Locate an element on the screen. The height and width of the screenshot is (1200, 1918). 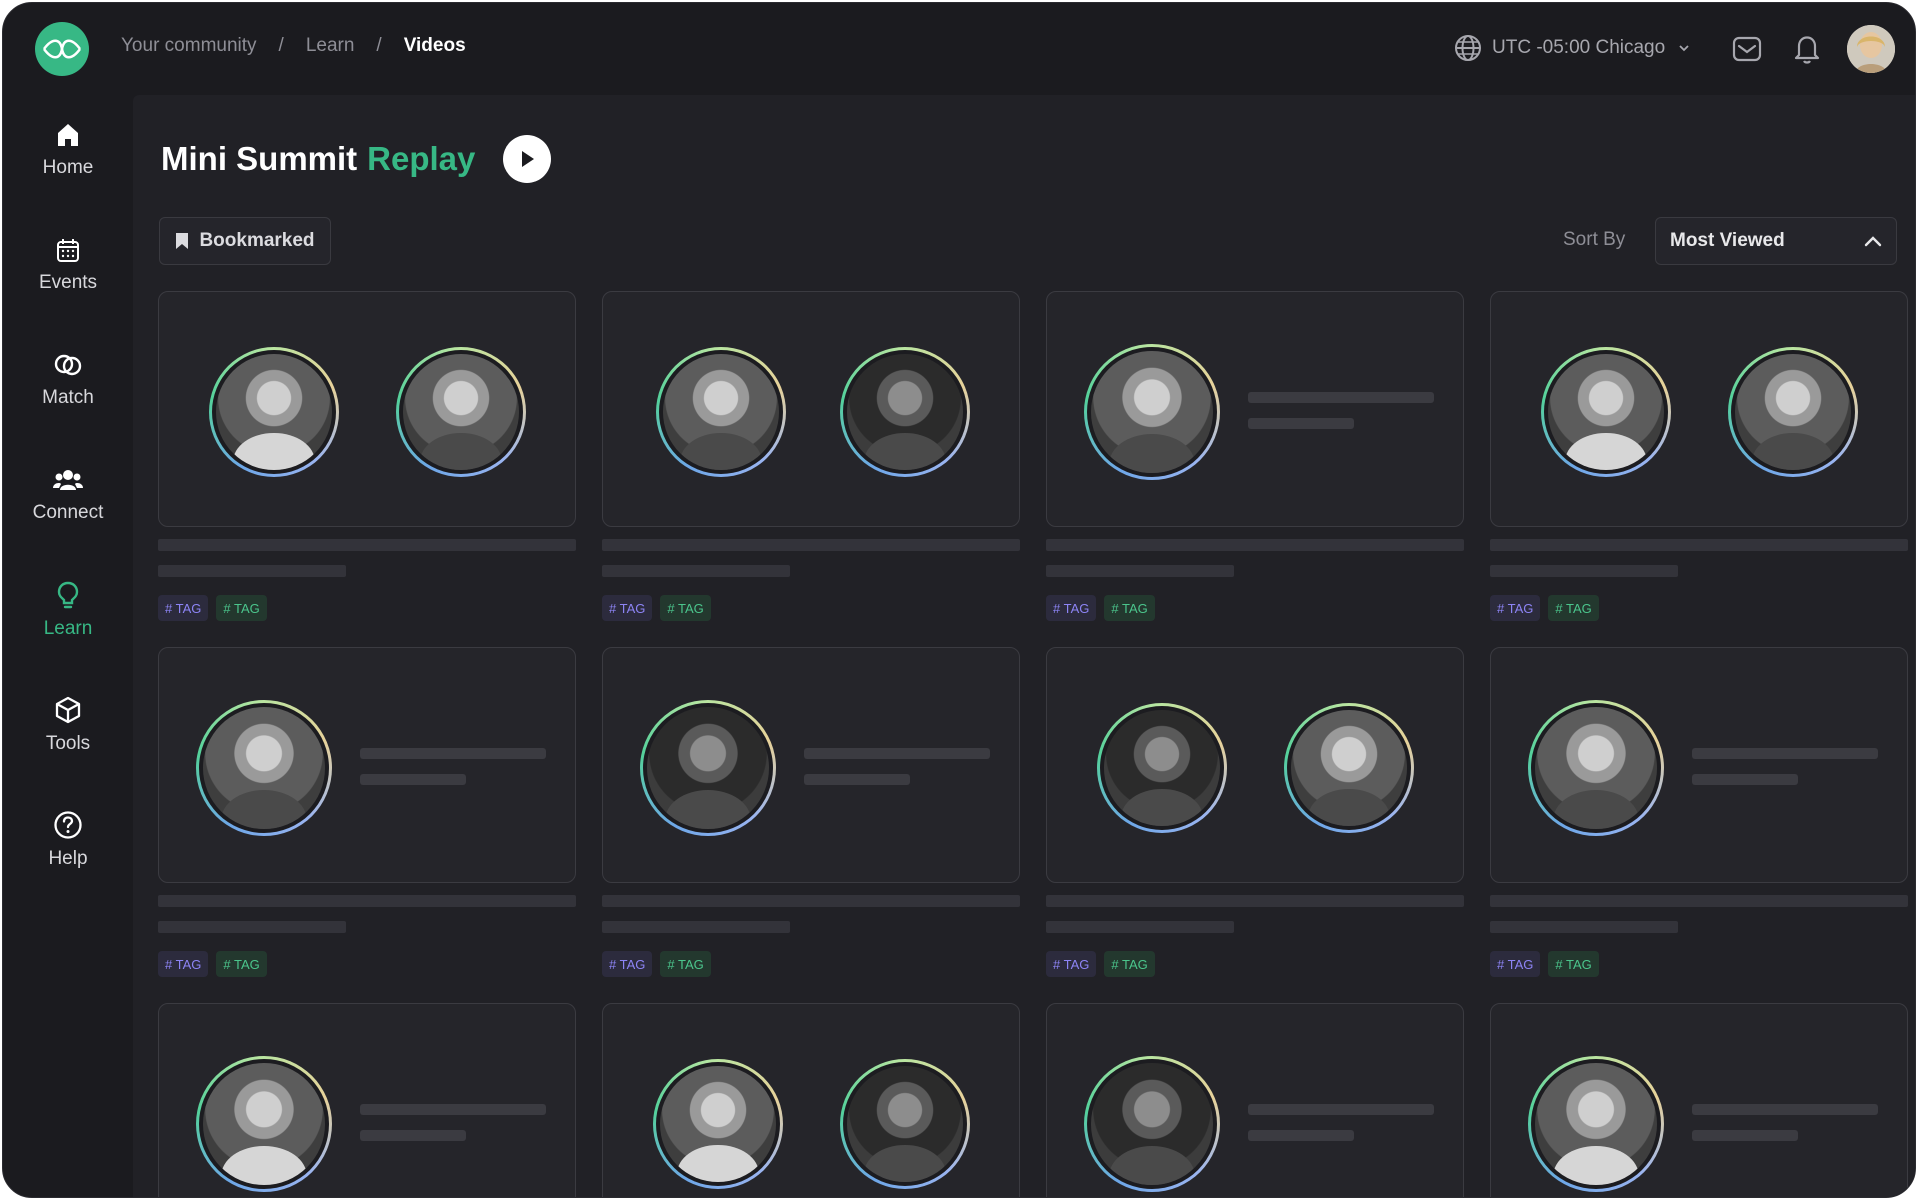
bell-icon is located at coordinates (1807, 50).